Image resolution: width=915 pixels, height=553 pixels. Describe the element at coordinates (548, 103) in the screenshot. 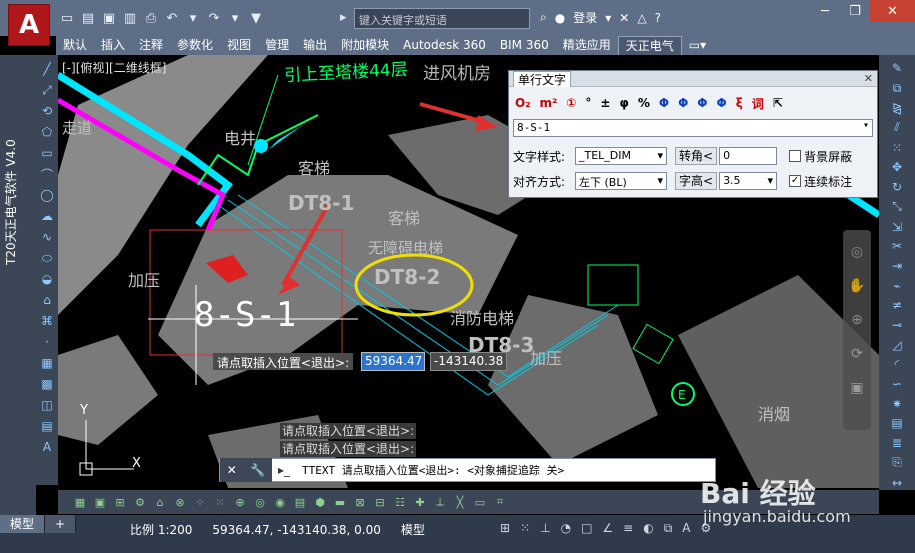

I see `superscript-icon: m²` at that location.